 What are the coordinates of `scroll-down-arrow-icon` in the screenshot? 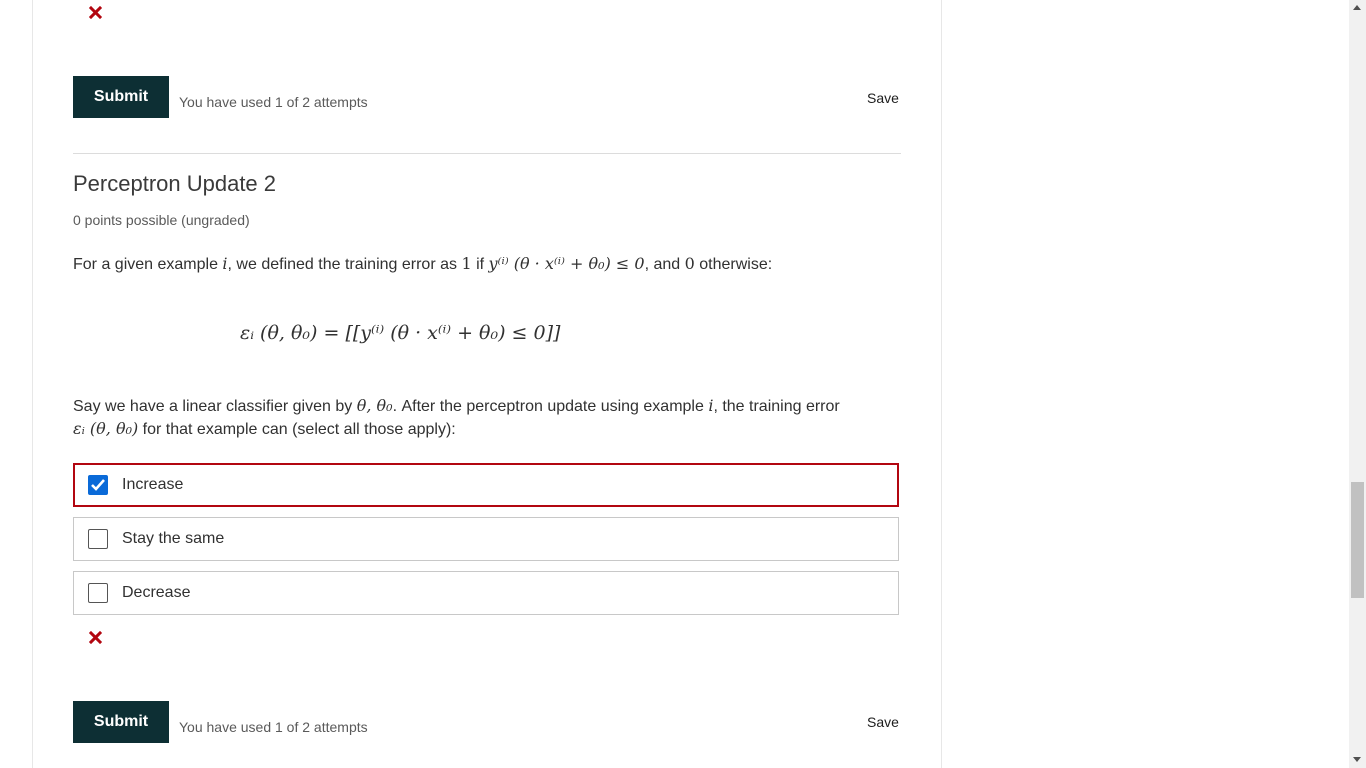 It's located at (1357, 759).